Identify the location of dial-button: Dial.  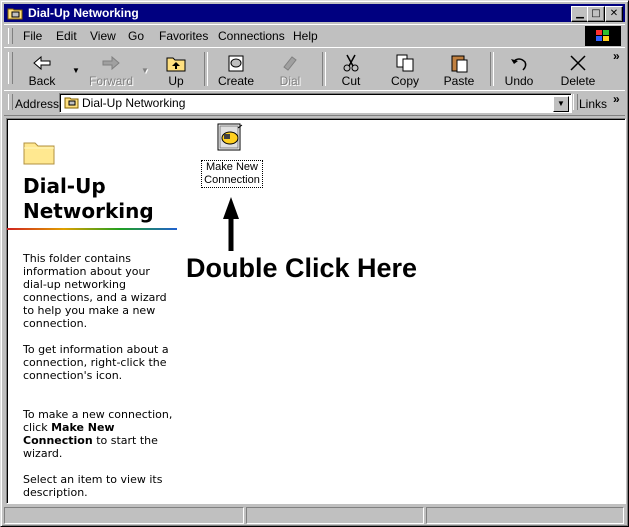
(290, 69).